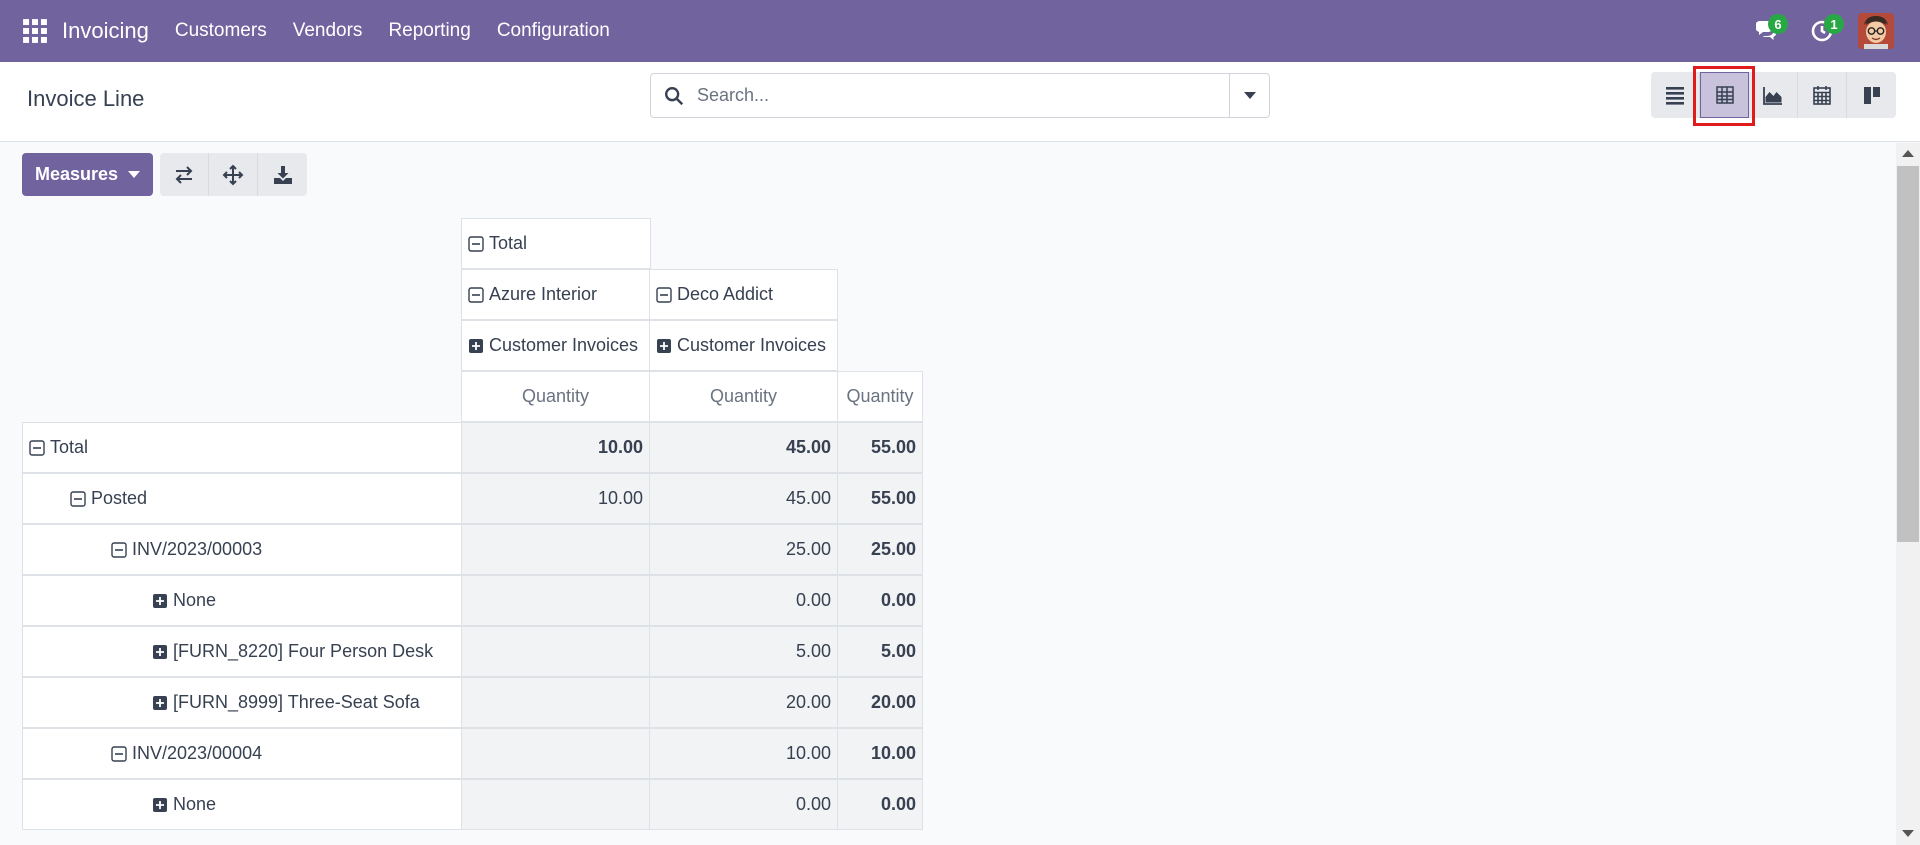 Image resolution: width=1920 pixels, height=845 pixels. What do you see at coordinates (1908, 833) in the screenshot?
I see `scroll-down-arrow` at bounding box center [1908, 833].